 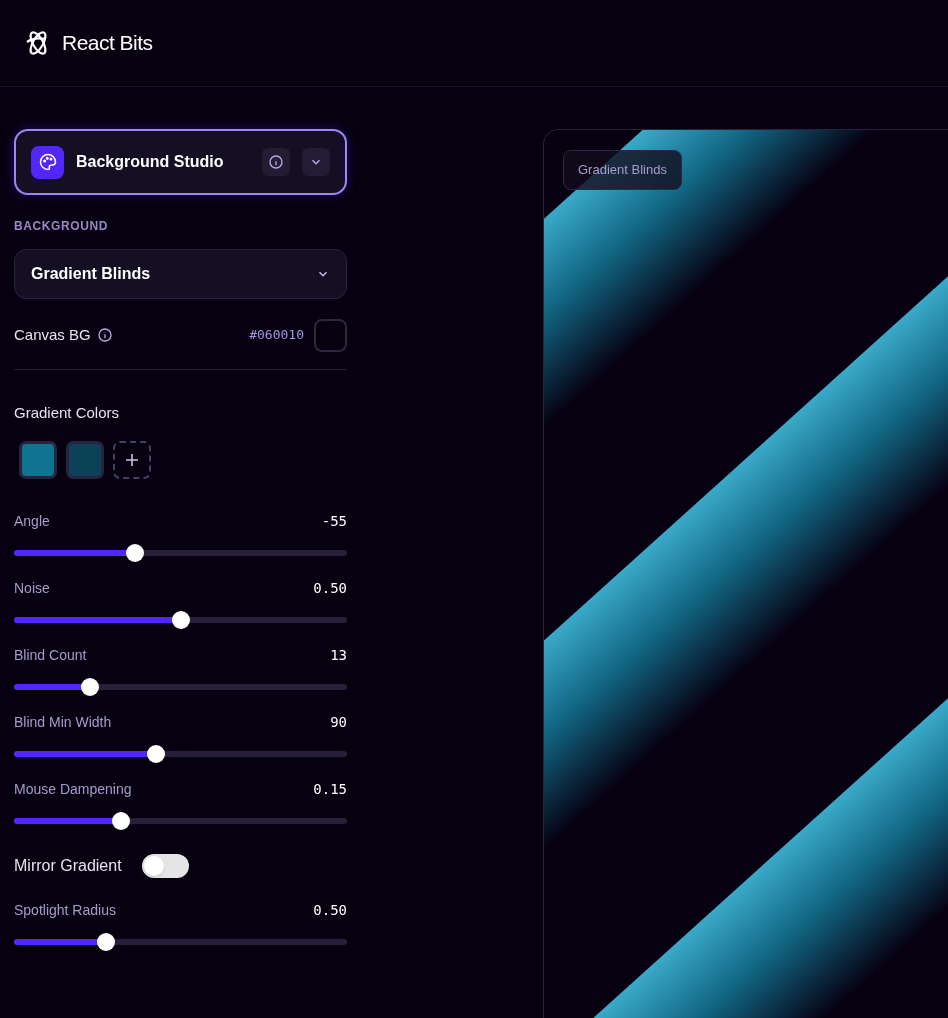 What do you see at coordinates (65, 910) in the screenshot?
I see `slider-label: Spotlight Radius` at bounding box center [65, 910].